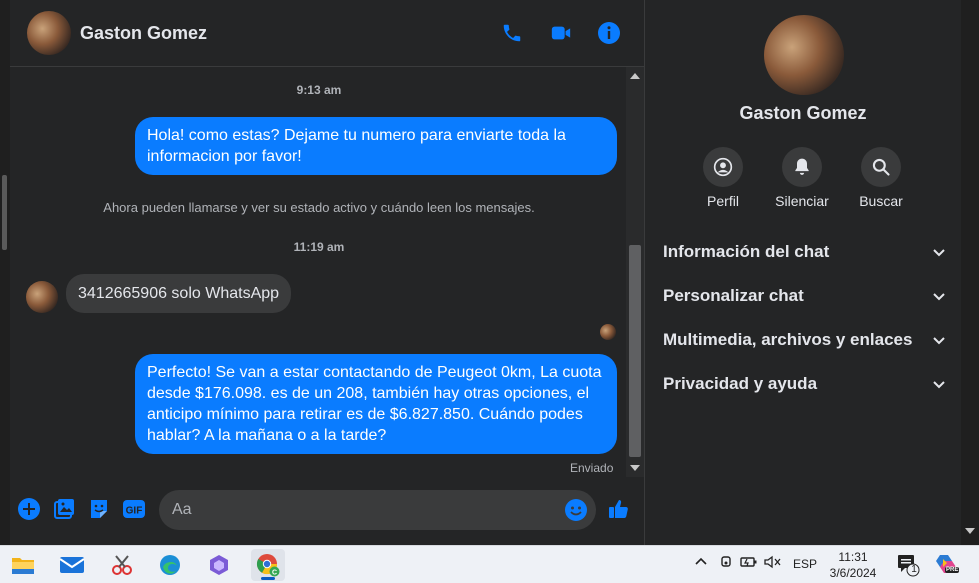 The width and height of the screenshot is (979, 583). What do you see at coordinates (853, 573) in the screenshot?
I see `clock-date: 3/6/2024` at bounding box center [853, 573].